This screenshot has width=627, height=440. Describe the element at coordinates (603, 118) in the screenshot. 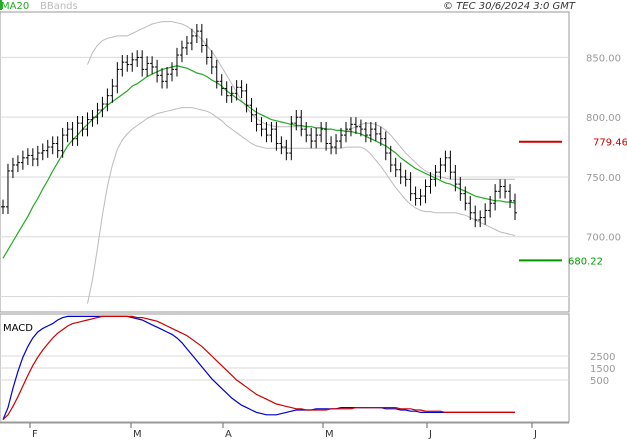

I see `price-y-tick-label: 800.00` at that location.